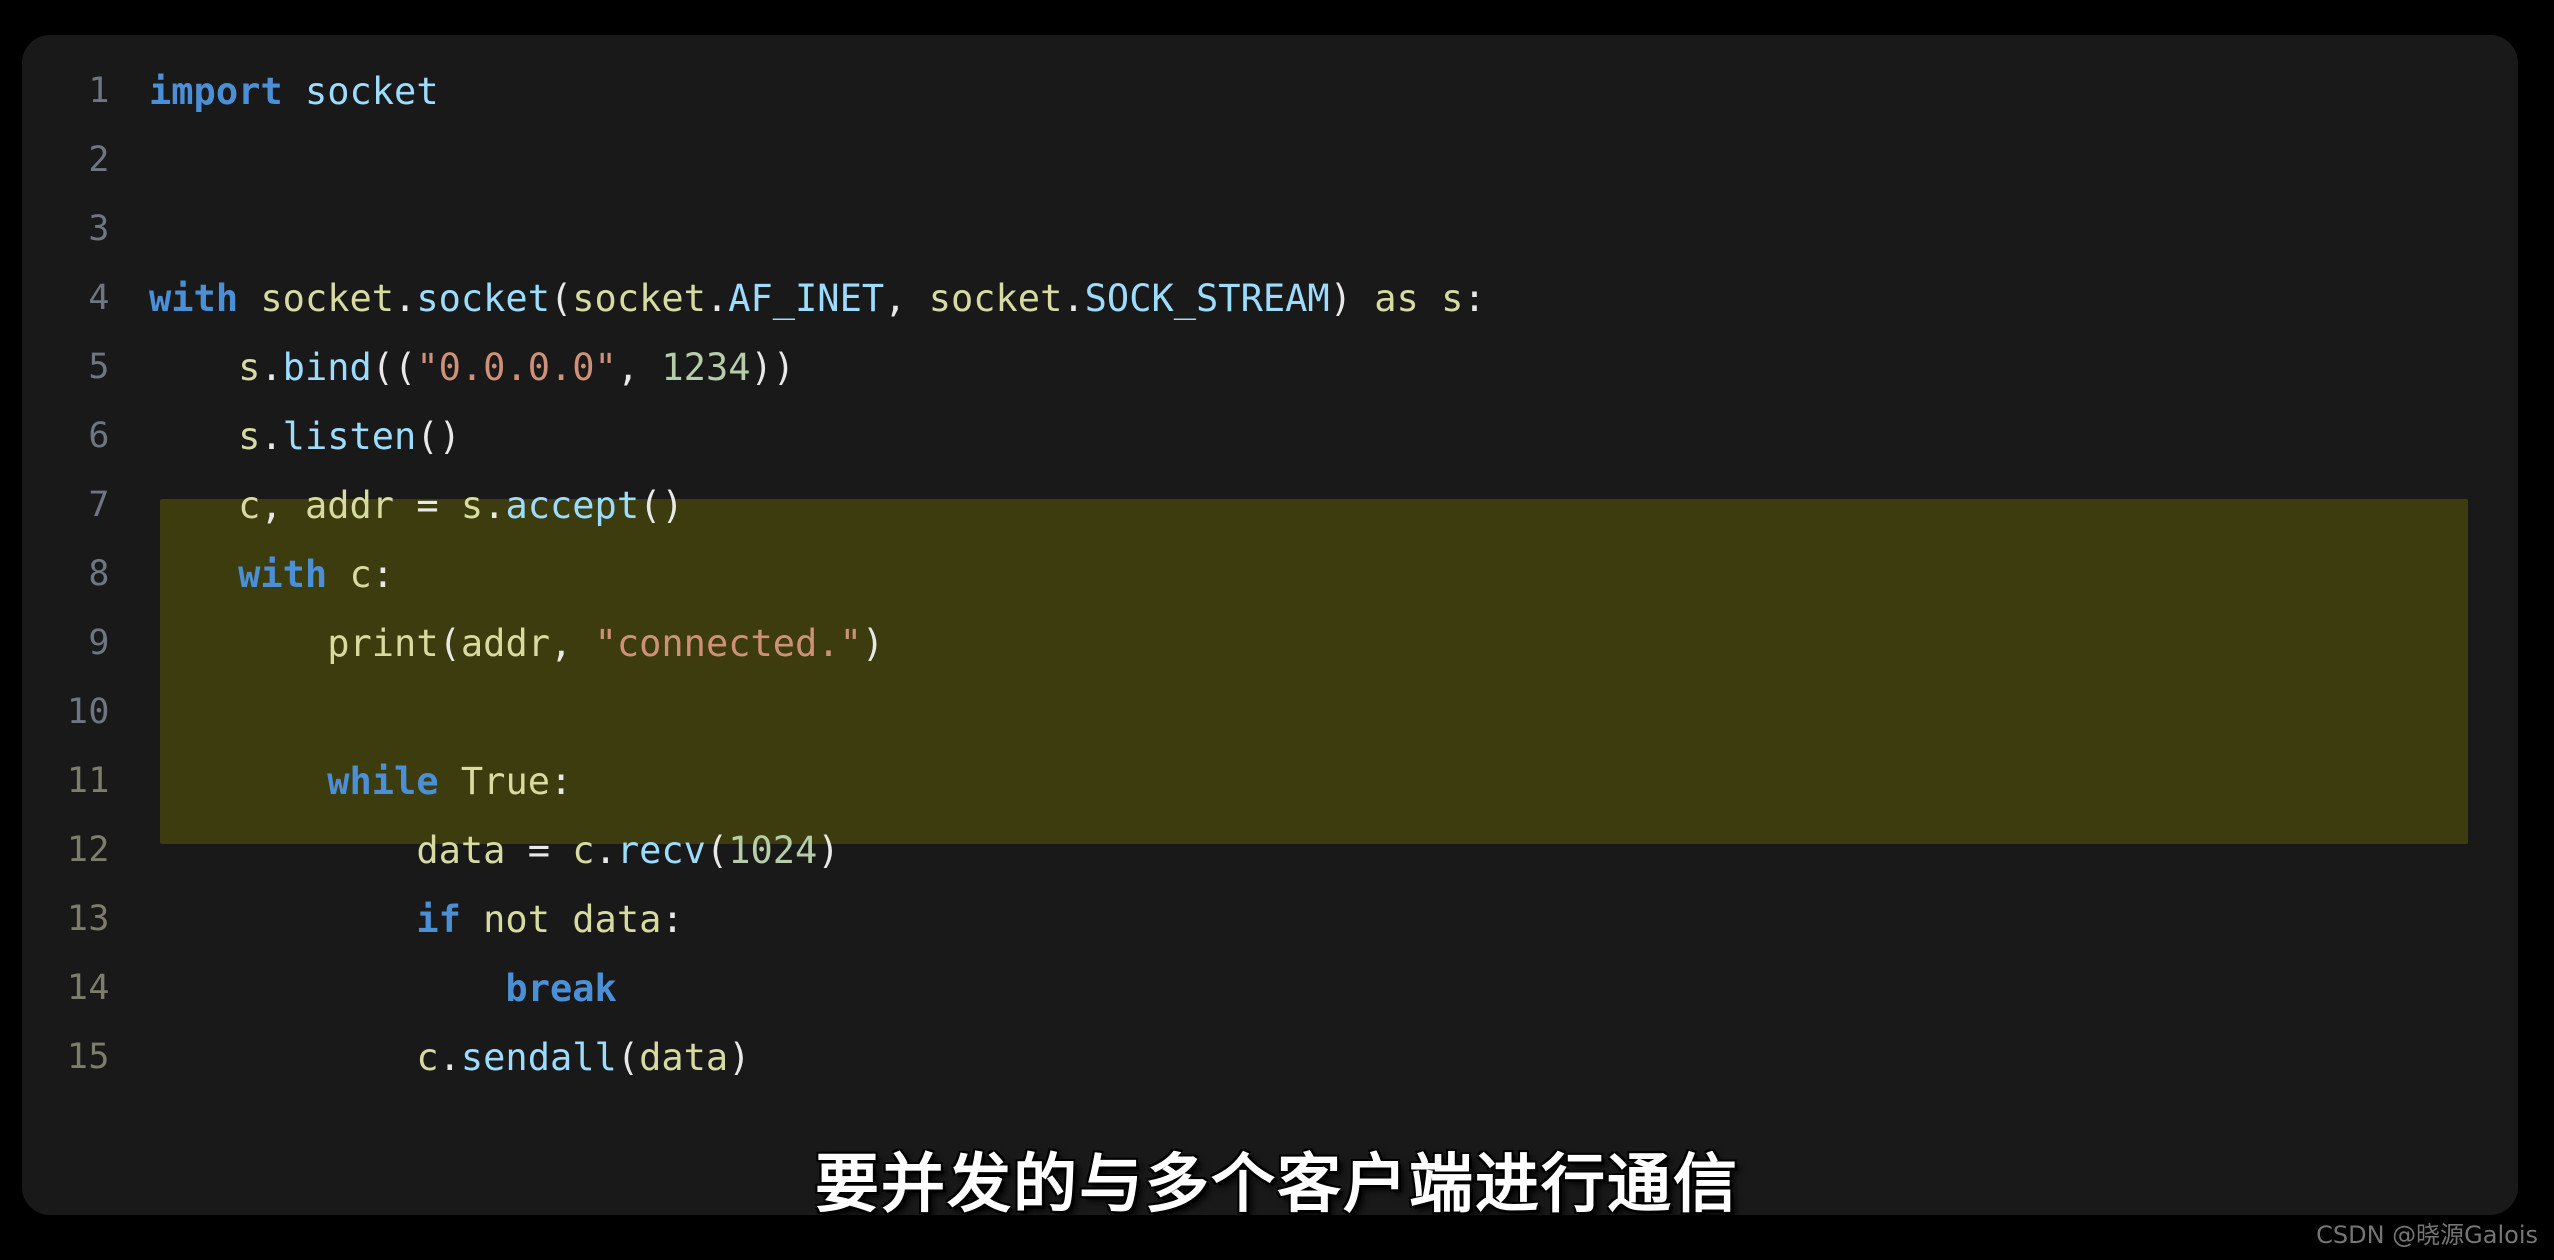  I want to click on line-number: 11, so click(88, 781).